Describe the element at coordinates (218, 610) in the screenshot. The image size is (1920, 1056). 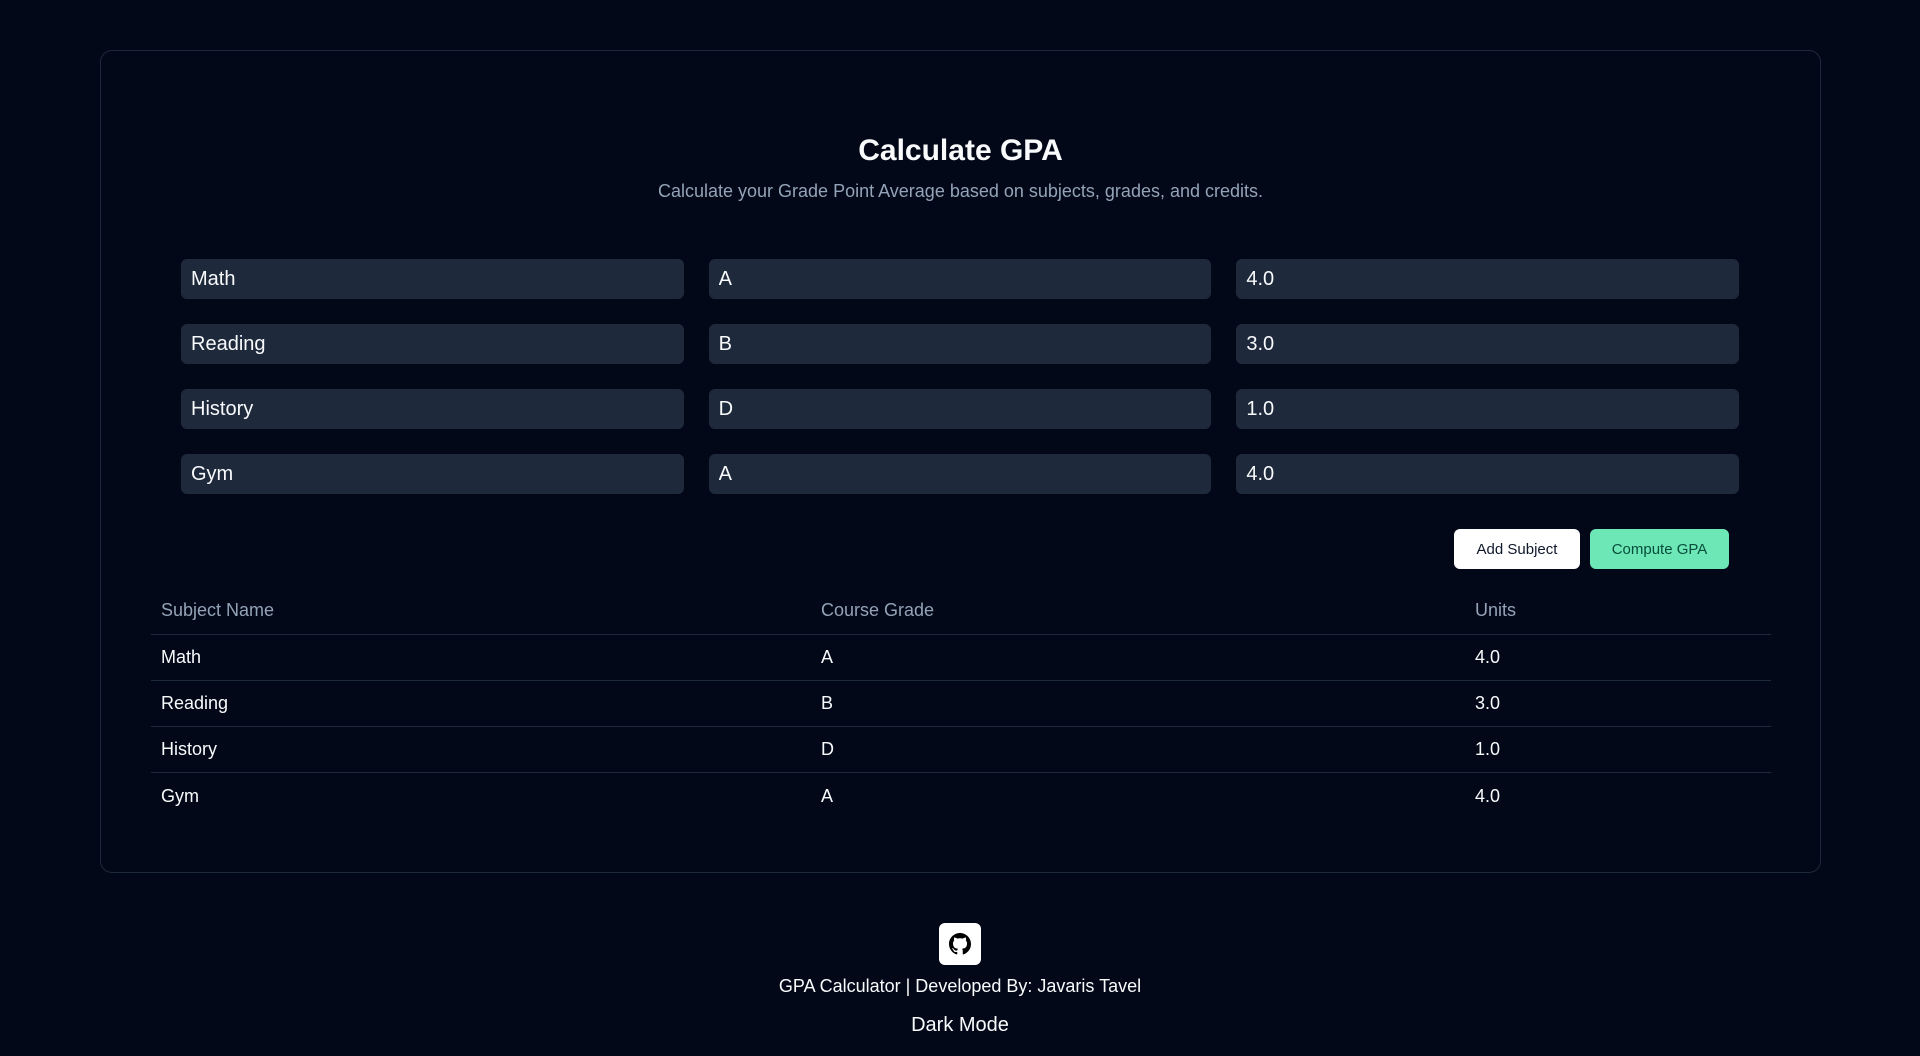
I see `column-header: Subject Name` at that location.